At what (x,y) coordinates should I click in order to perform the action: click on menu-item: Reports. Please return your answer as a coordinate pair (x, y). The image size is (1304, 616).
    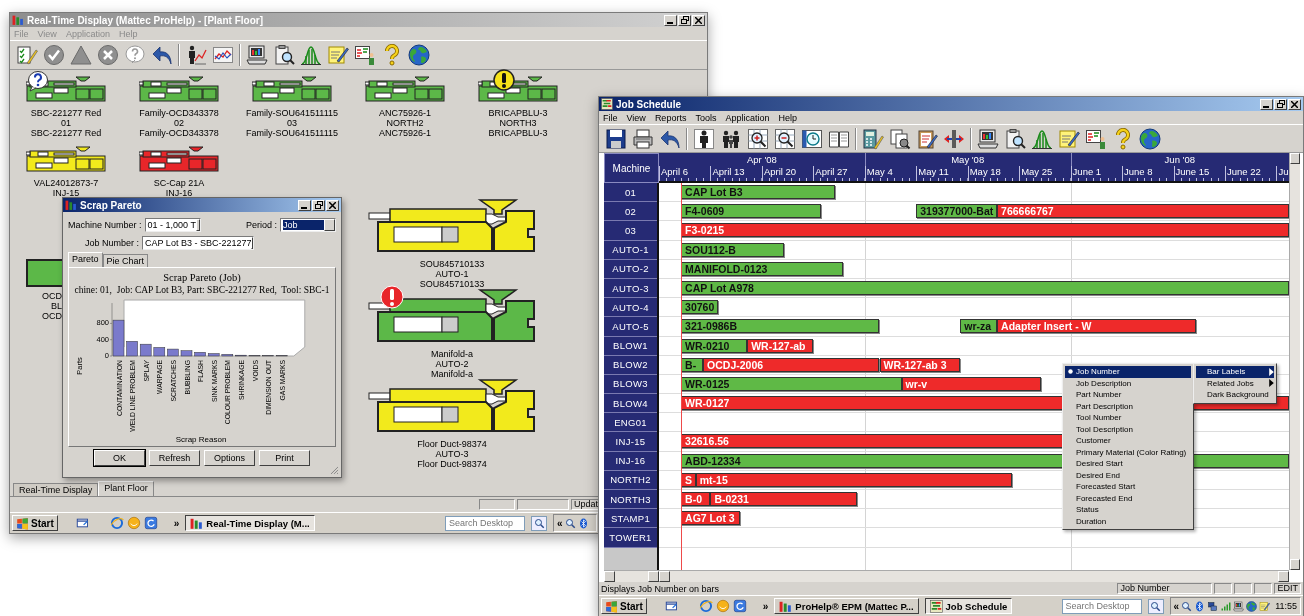
    Looking at the image, I should click on (670, 117).